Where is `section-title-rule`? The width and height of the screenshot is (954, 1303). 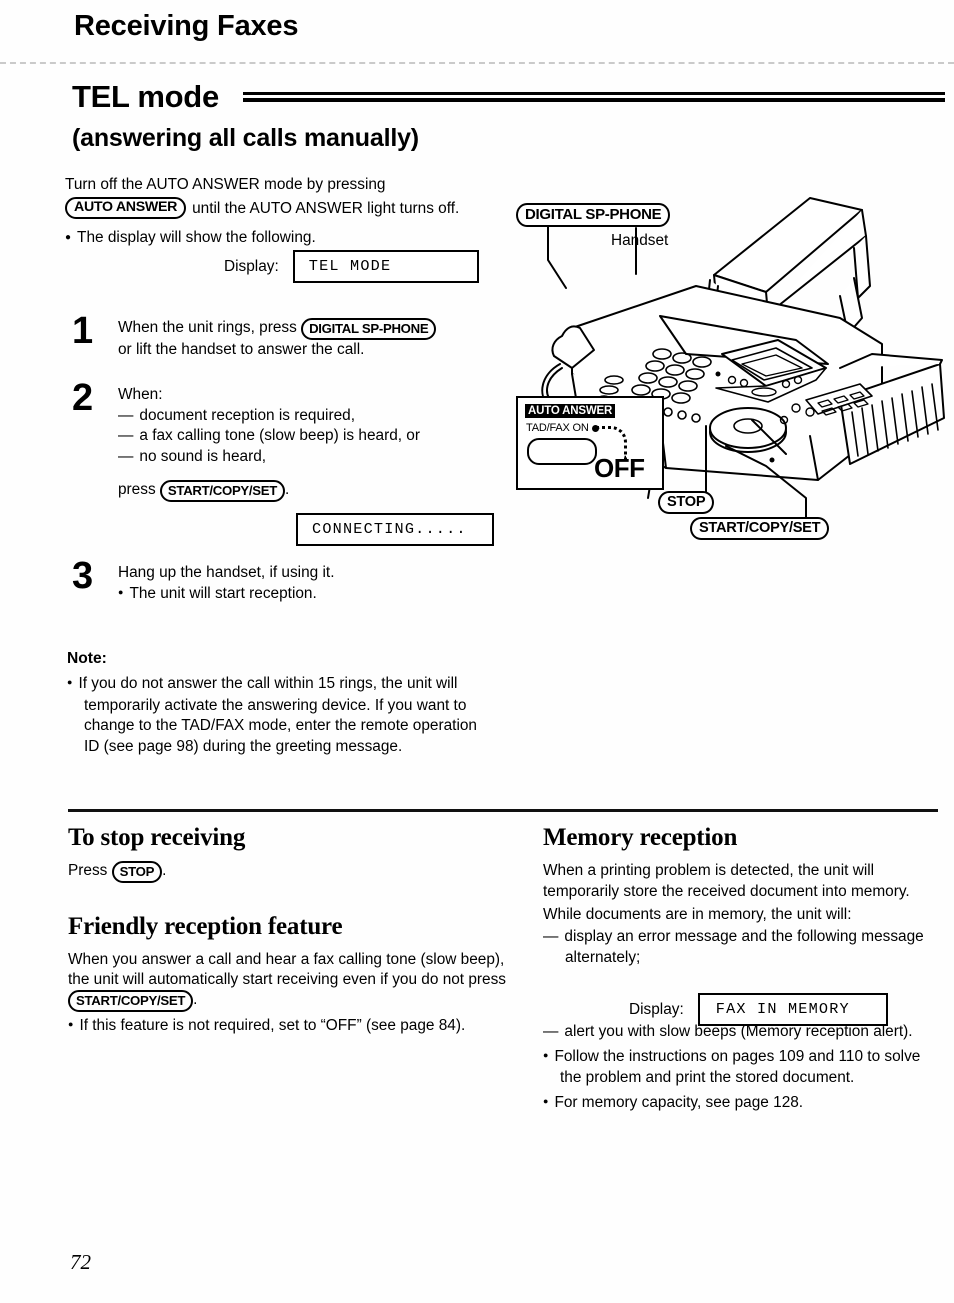
section-title-rule is located at coordinates (594, 97).